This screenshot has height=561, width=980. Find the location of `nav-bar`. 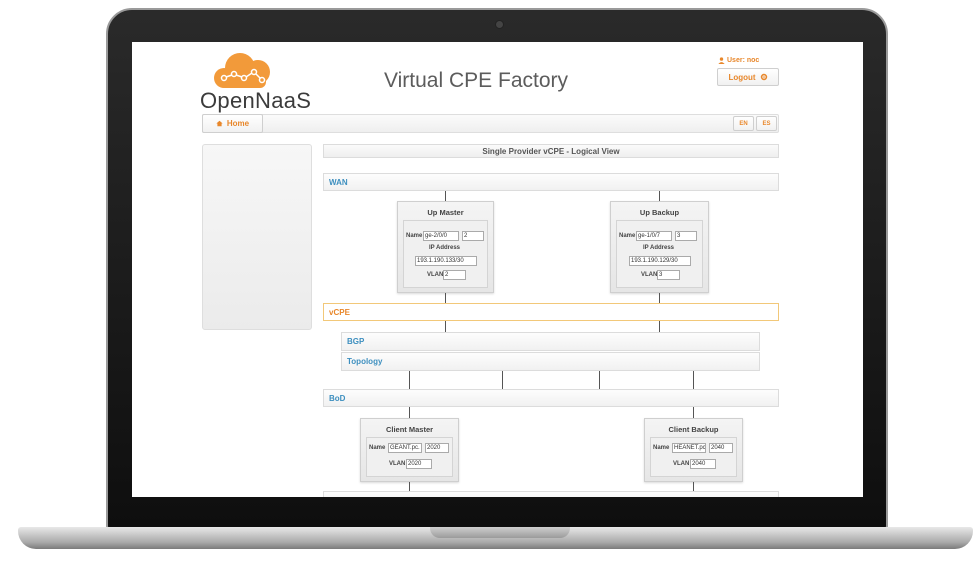

nav-bar is located at coordinates (490, 123).